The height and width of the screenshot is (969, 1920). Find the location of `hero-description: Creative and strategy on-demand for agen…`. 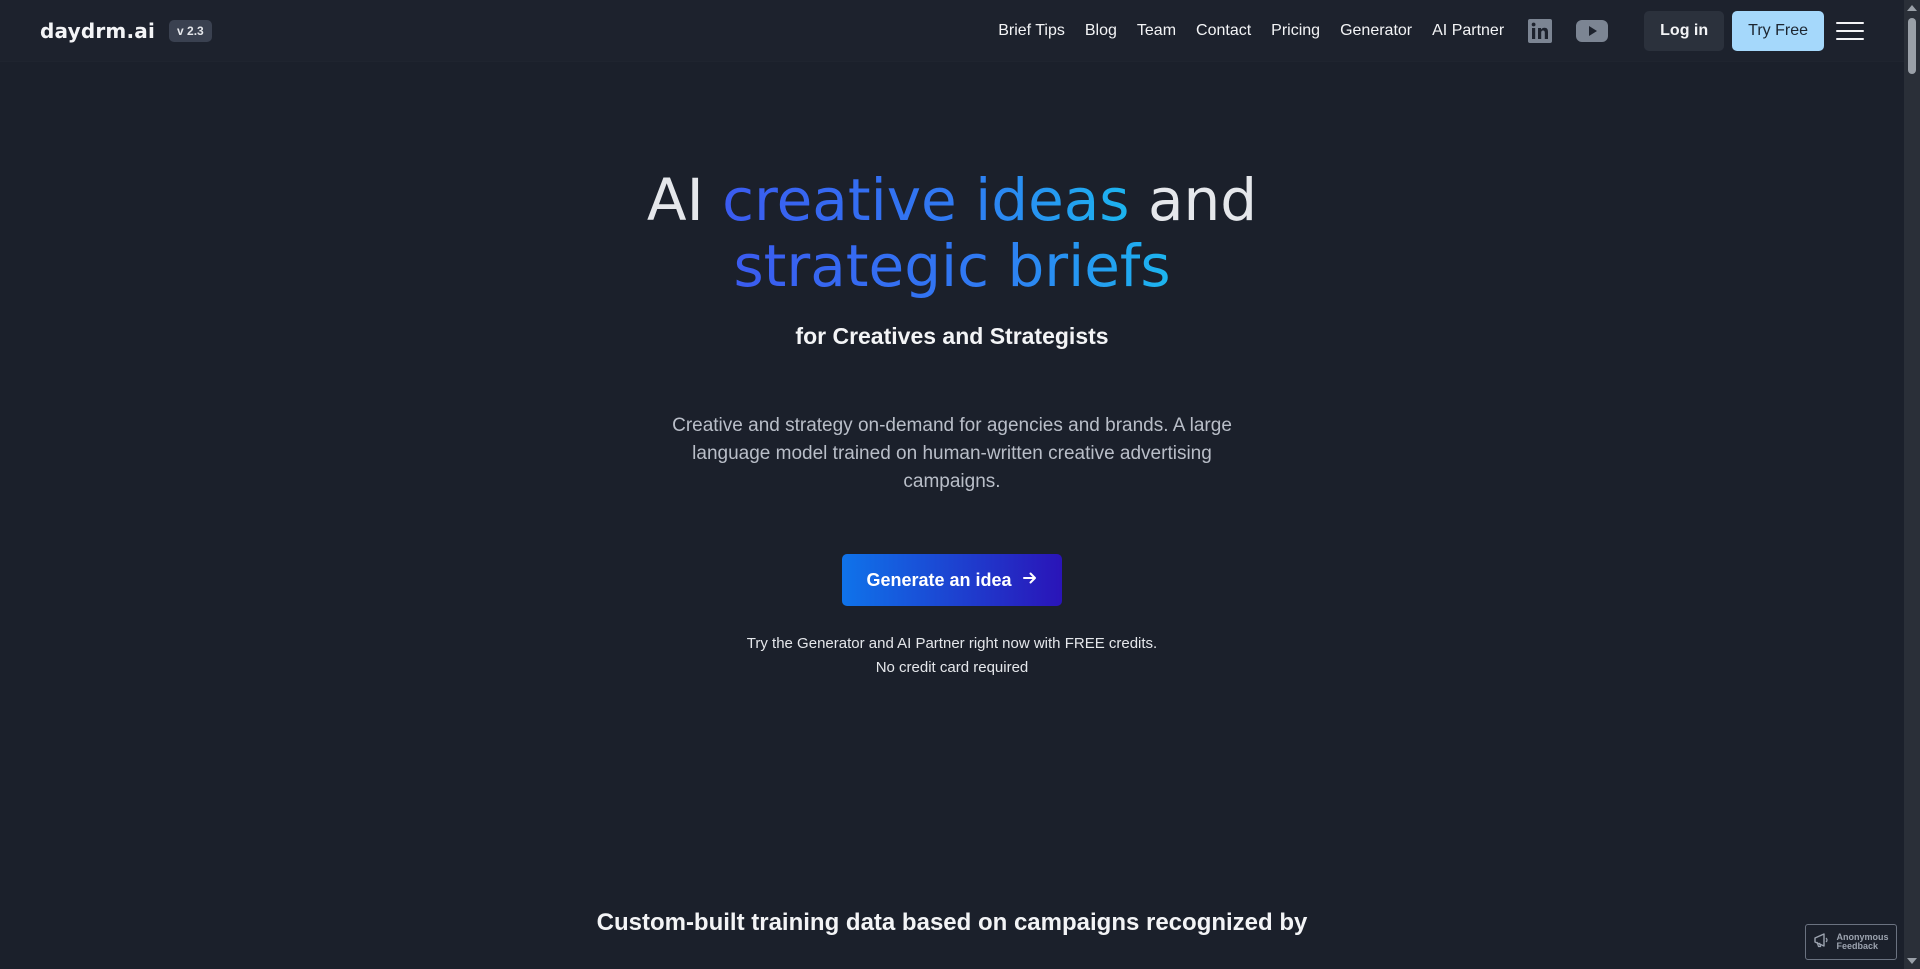

hero-description: Creative and strategy on-demand for agen… is located at coordinates (952, 453).